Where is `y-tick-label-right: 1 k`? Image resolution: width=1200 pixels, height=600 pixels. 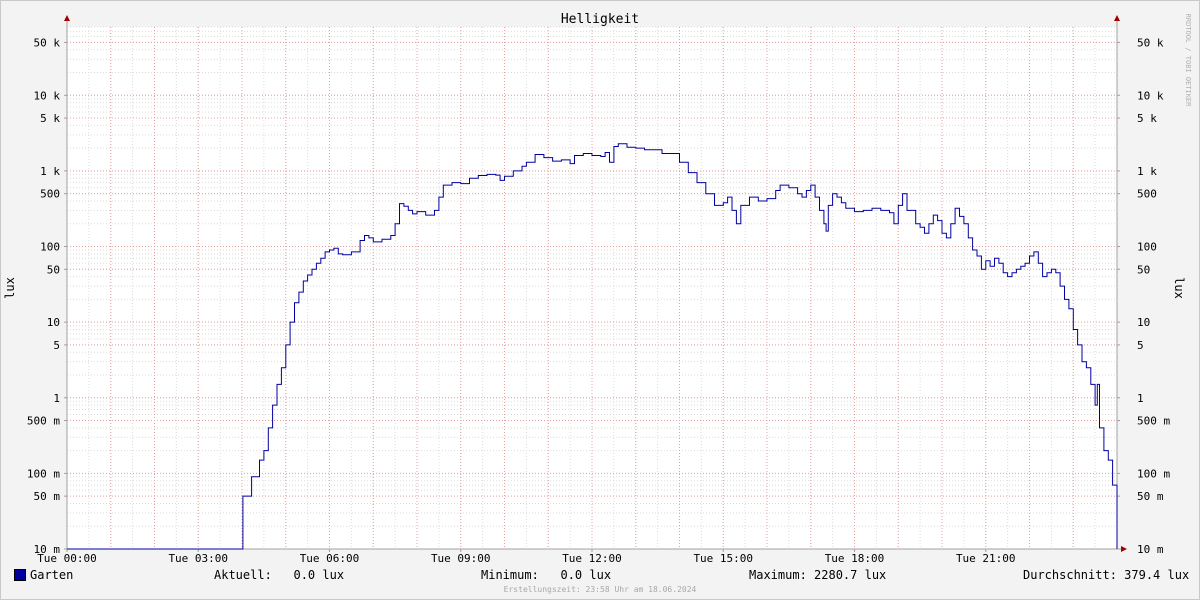
y-tick-label-right: 1 k is located at coordinates (1147, 171).